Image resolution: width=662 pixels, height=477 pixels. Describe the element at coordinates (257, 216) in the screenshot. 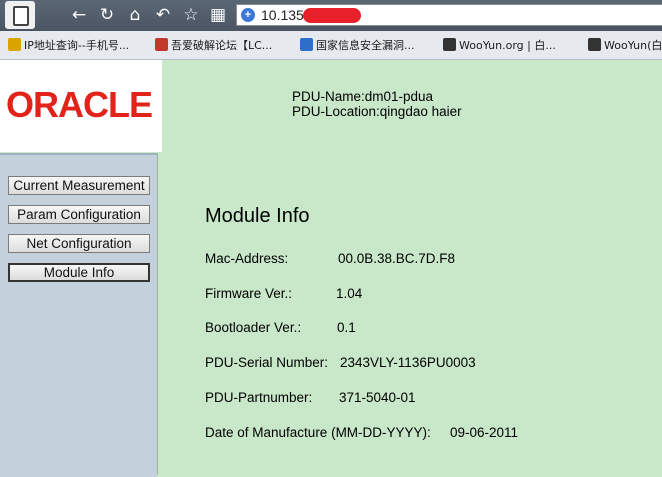

I see `module-info-title: Module Info` at that location.